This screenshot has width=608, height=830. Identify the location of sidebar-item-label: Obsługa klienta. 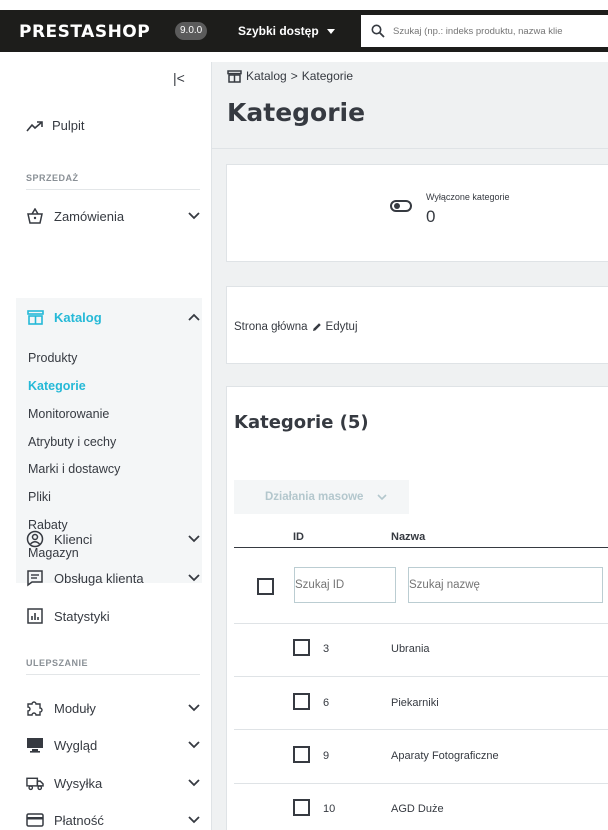
(99, 578).